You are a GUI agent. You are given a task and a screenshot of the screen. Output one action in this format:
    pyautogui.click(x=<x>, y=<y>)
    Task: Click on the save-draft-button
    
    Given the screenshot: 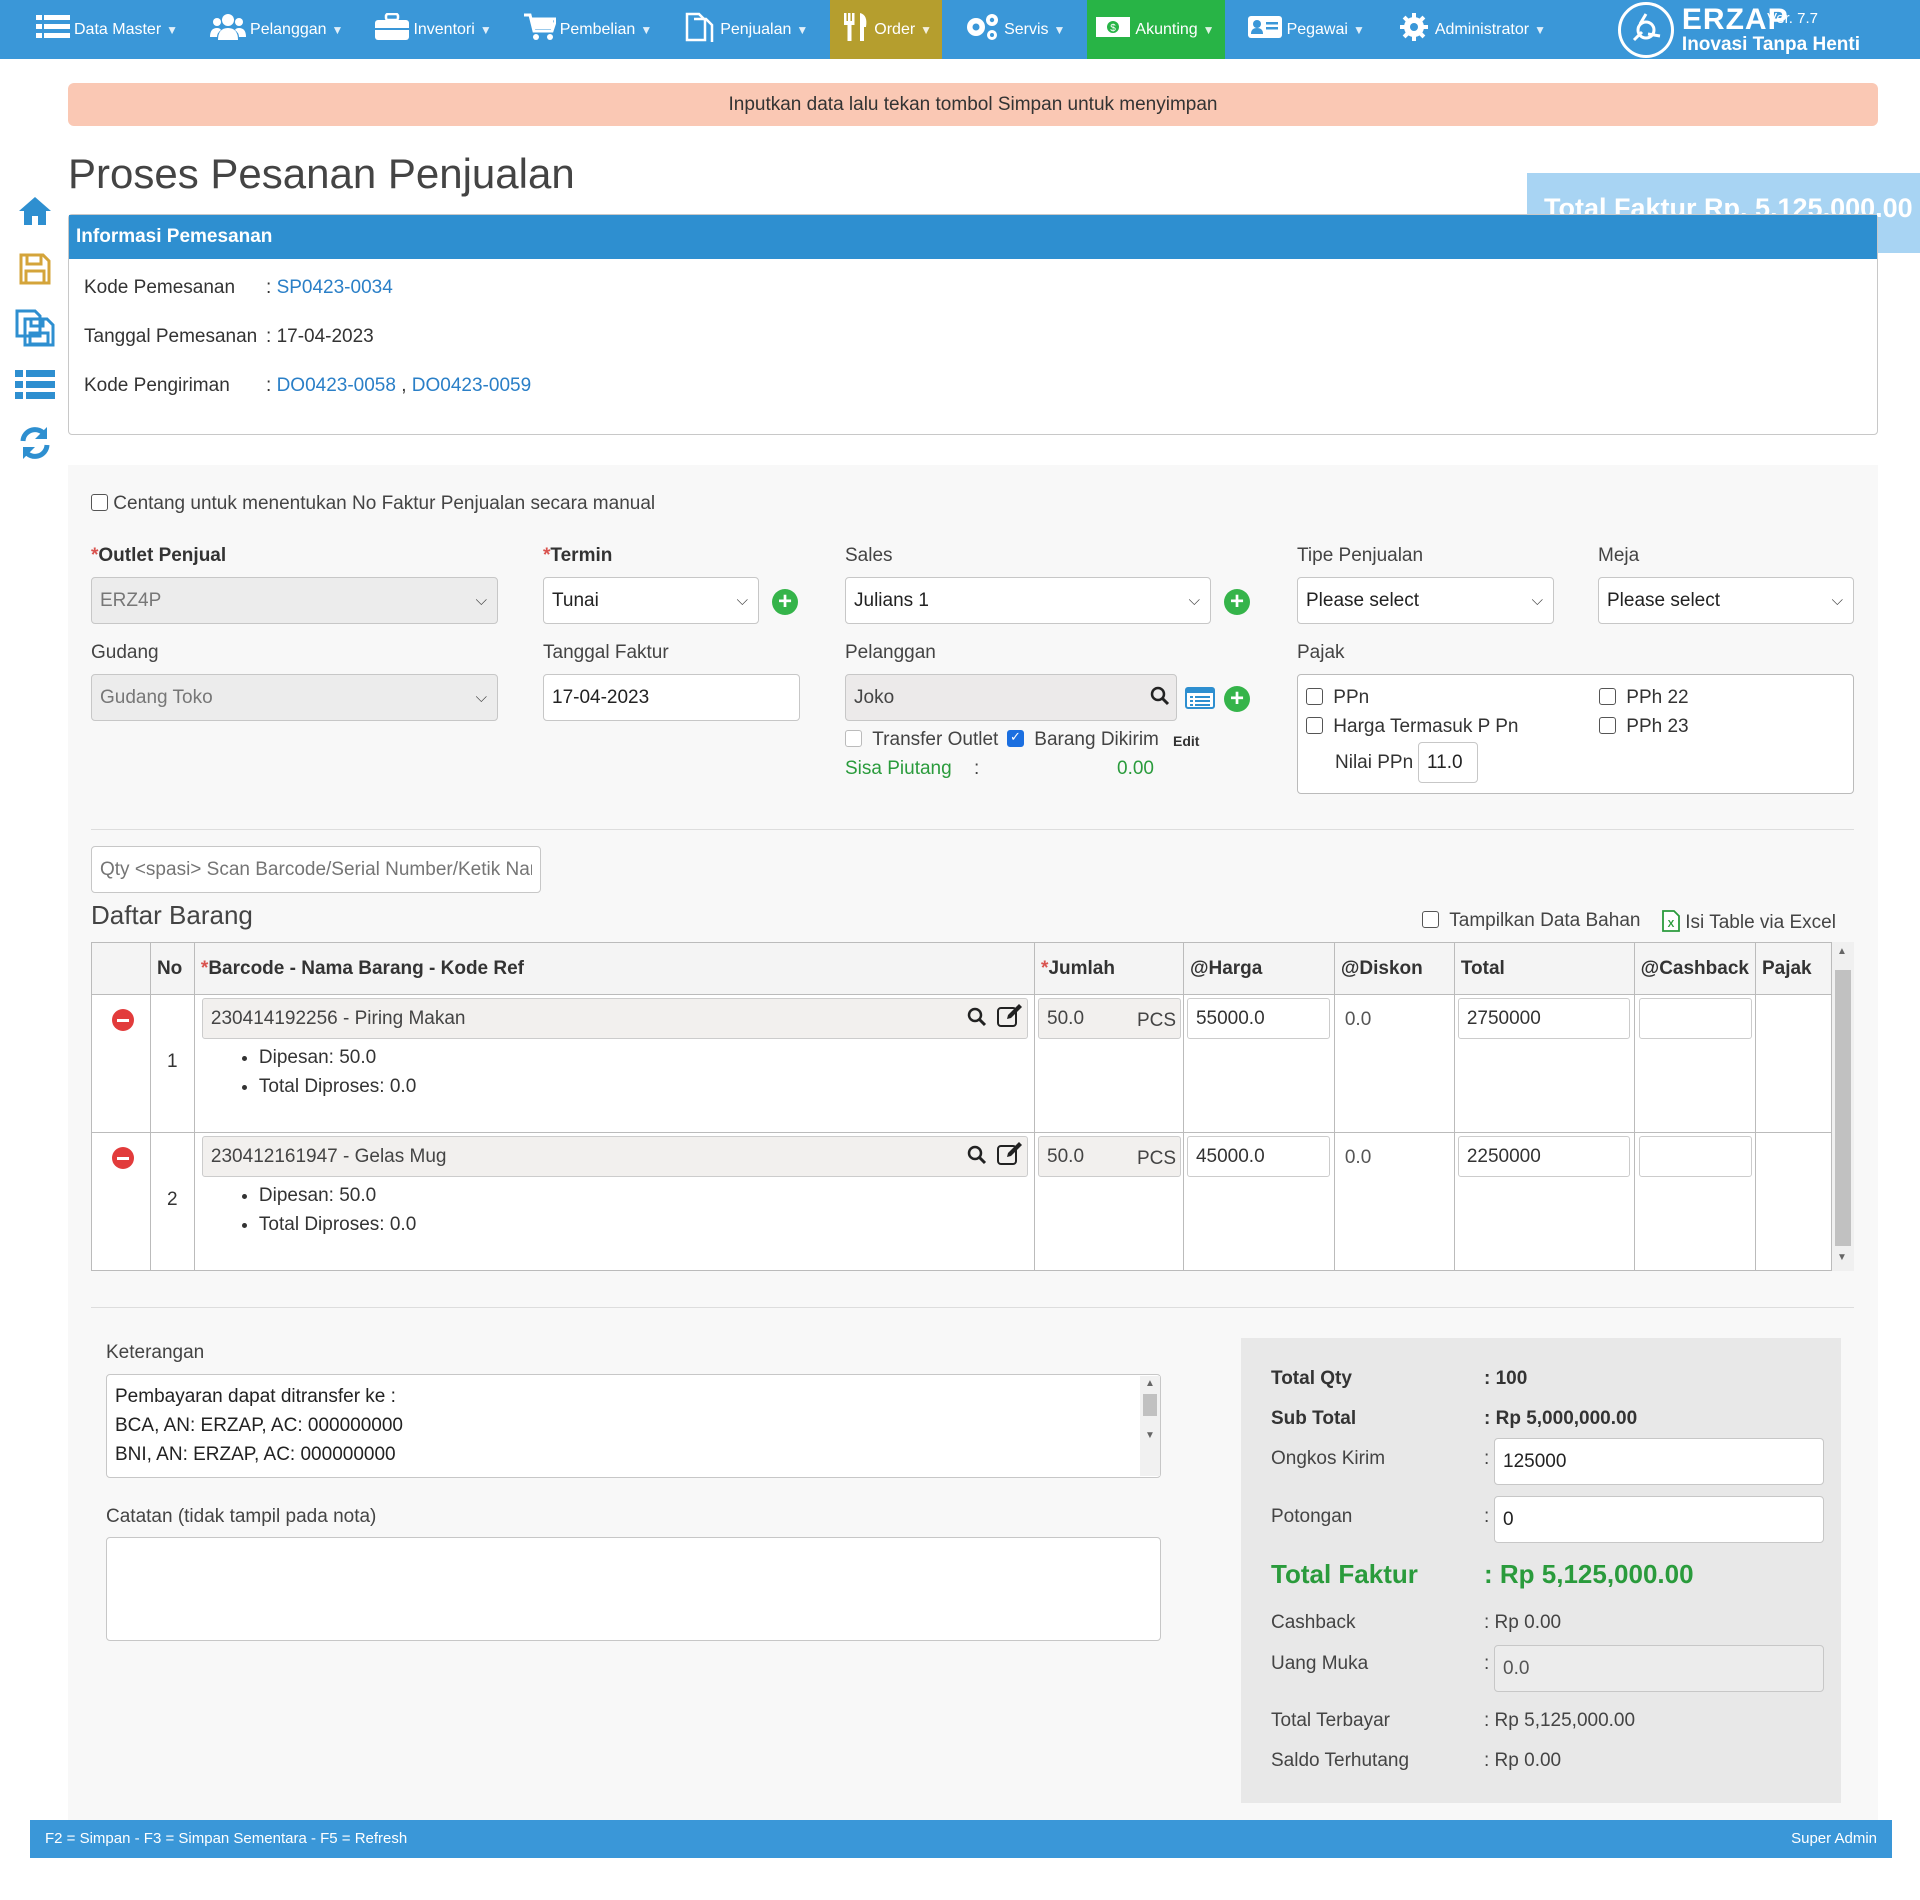 What is the action you would take?
    pyautogui.click(x=35, y=327)
    